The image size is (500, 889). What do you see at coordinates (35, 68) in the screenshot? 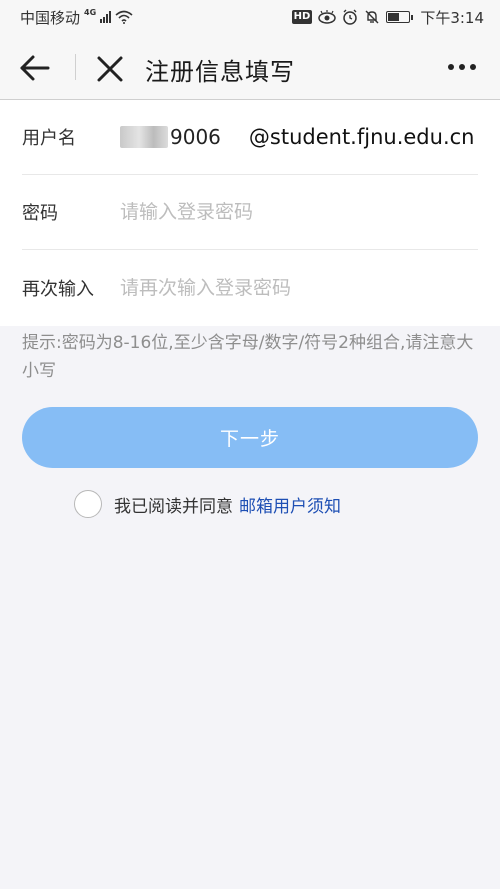
I see `back-arrow-icon` at bounding box center [35, 68].